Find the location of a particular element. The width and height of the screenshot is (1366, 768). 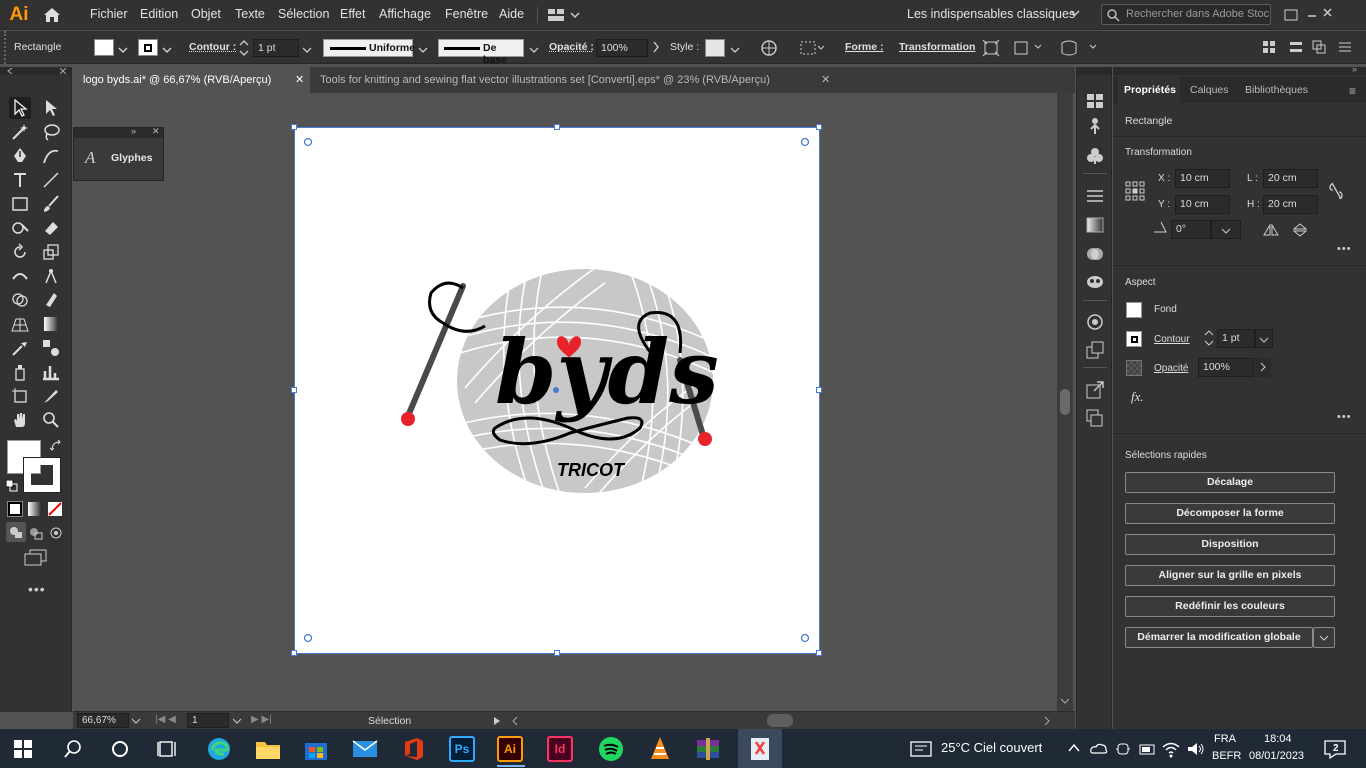

layers-copy-icon is located at coordinates (1095, 418).